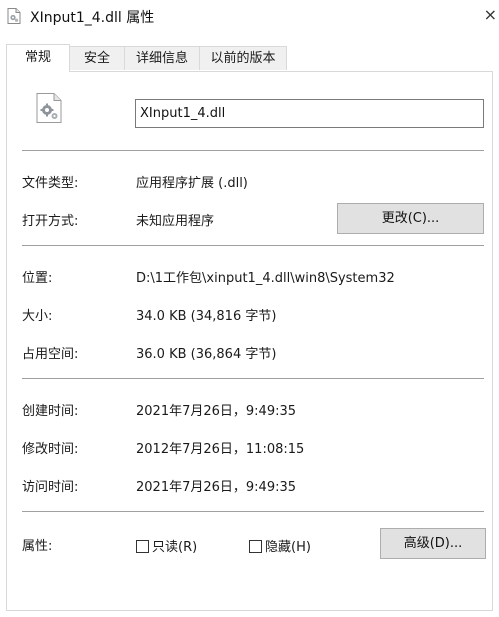  Describe the element at coordinates (50, 449) in the screenshot. I see `modified-label: 修改时间:` at that location.